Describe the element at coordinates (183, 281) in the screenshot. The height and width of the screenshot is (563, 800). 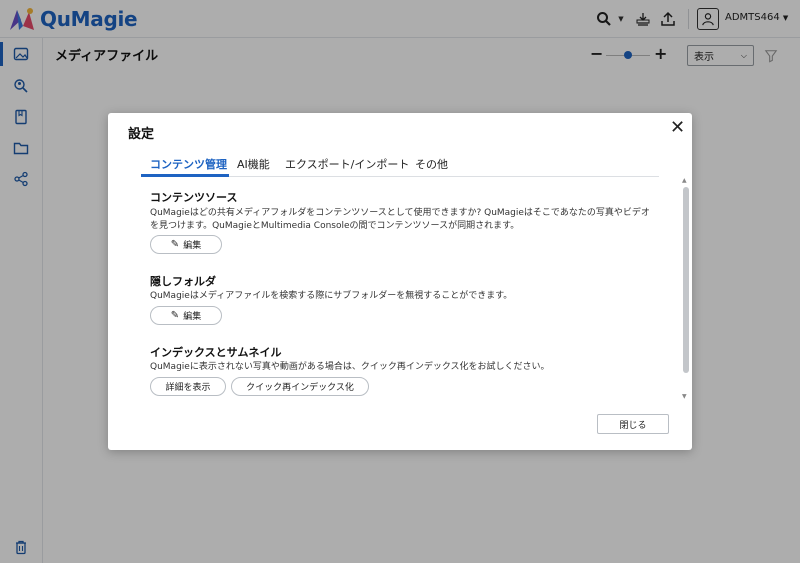
I see `hidden-folder-title: 隠しフォルダ` at that location.